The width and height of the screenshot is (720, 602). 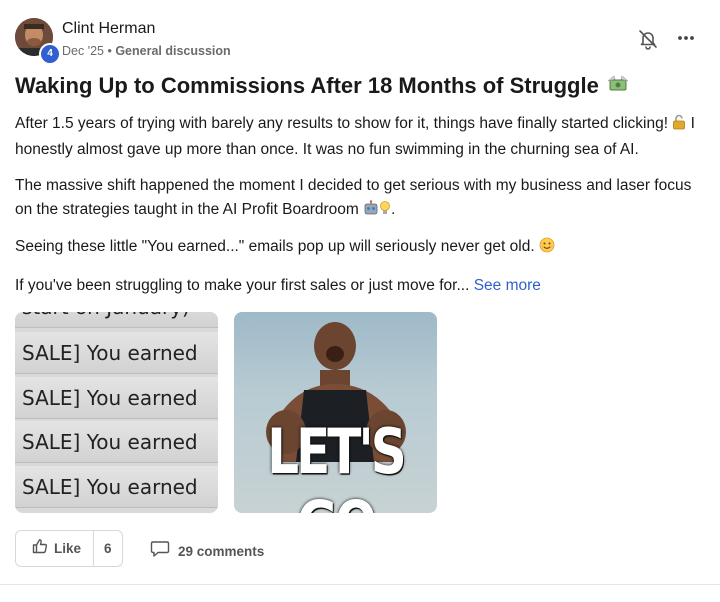 I want to click on lightbulb-icon, so click(x=385, y=212).